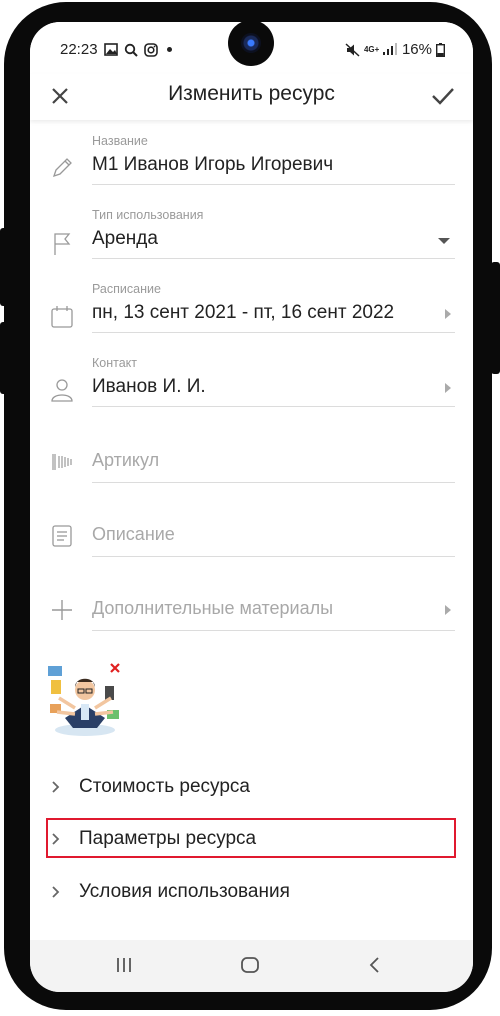 The width and height of the screenshot is (500, 1016). What do you see at coordinates (251, 788) in the screenshot?
I see `section-resource-cost: Стоимость ресурса` at bounding box center [251, 788].